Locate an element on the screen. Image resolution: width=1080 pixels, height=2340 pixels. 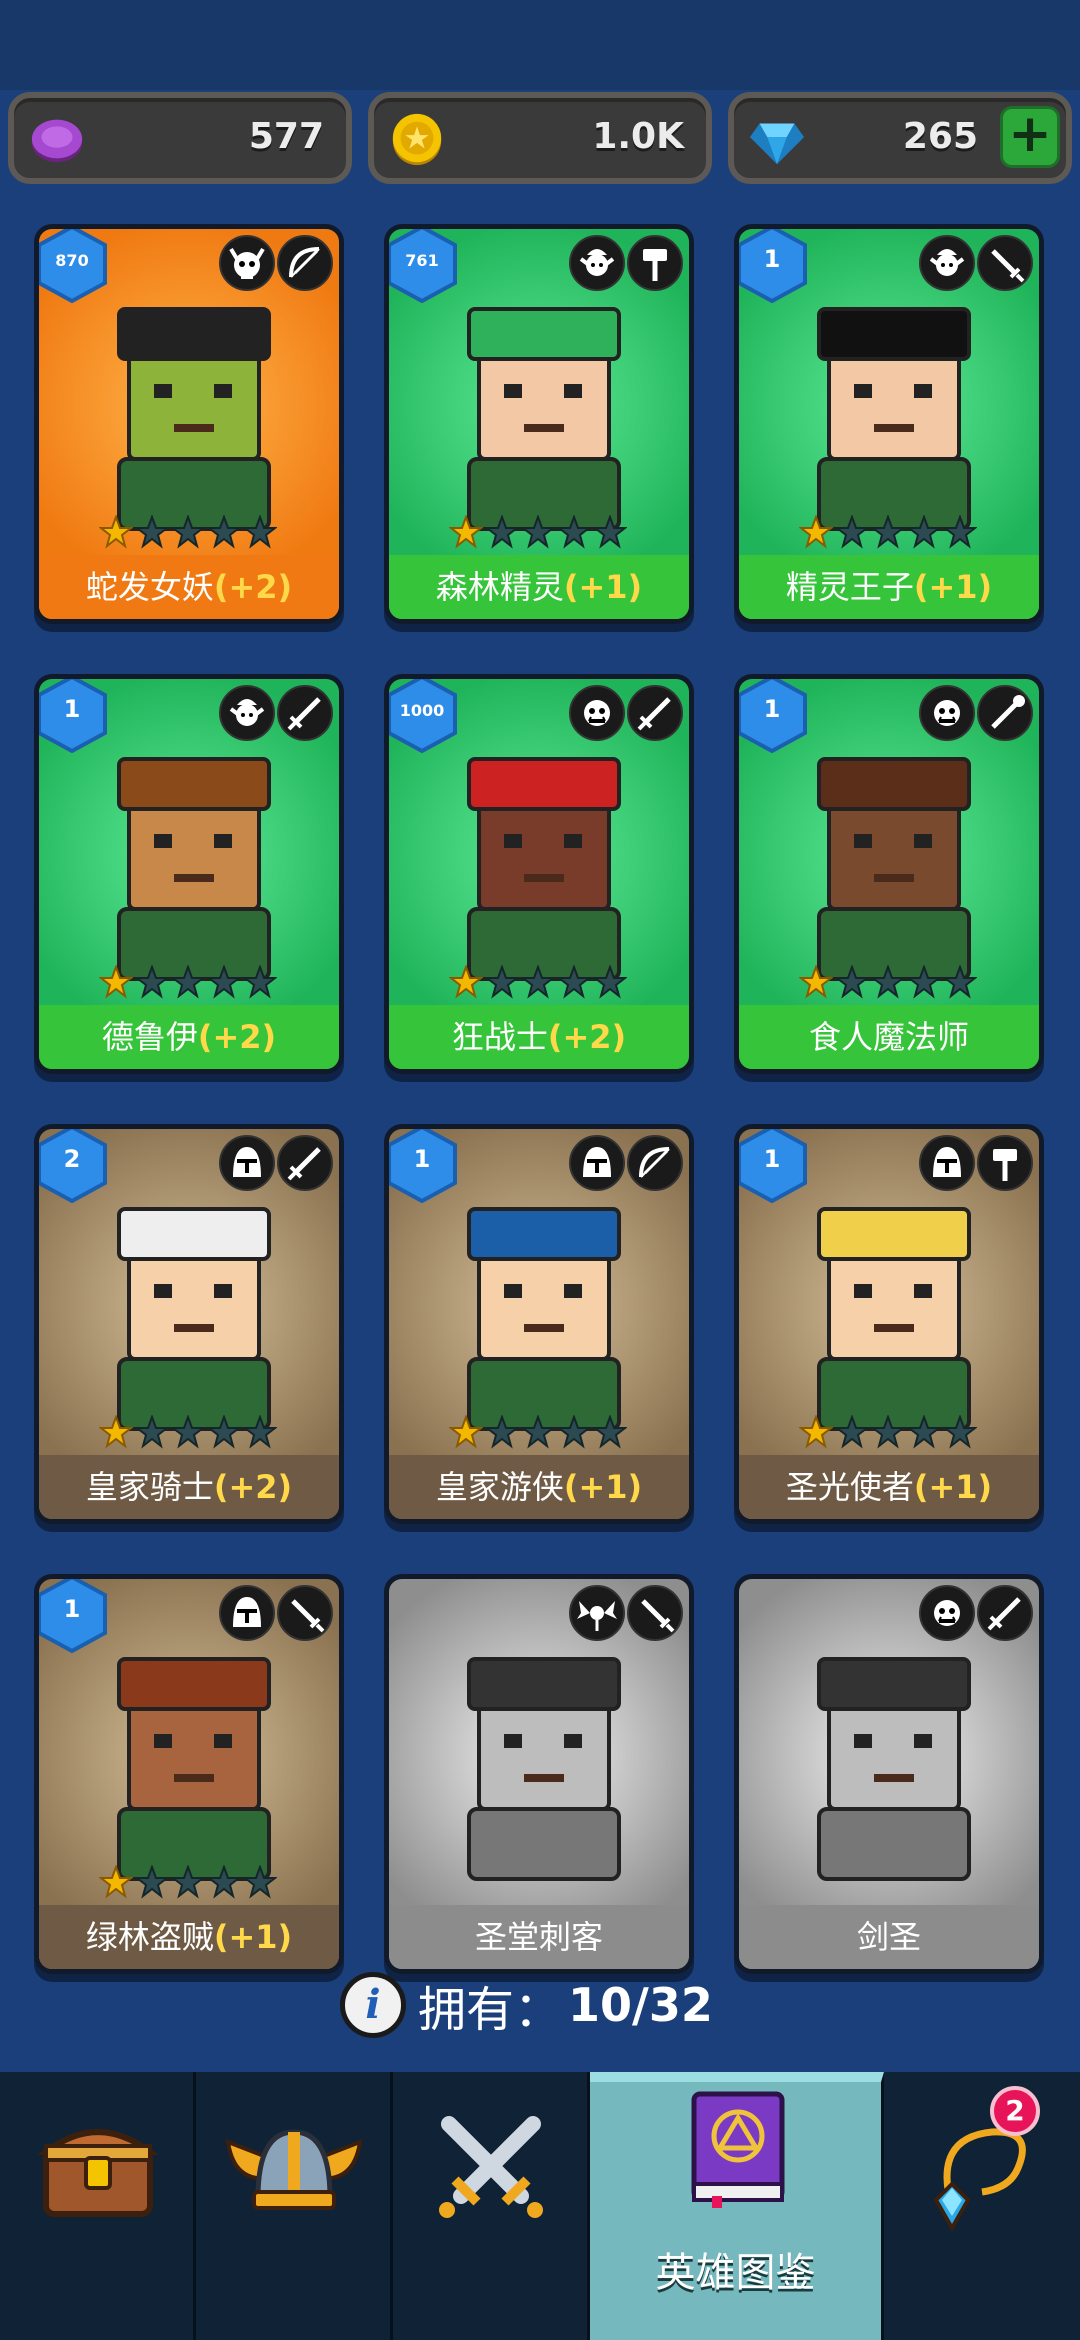
hero-name-bar: 德鲁伊(+2) is located at coordinates (189, 1037).